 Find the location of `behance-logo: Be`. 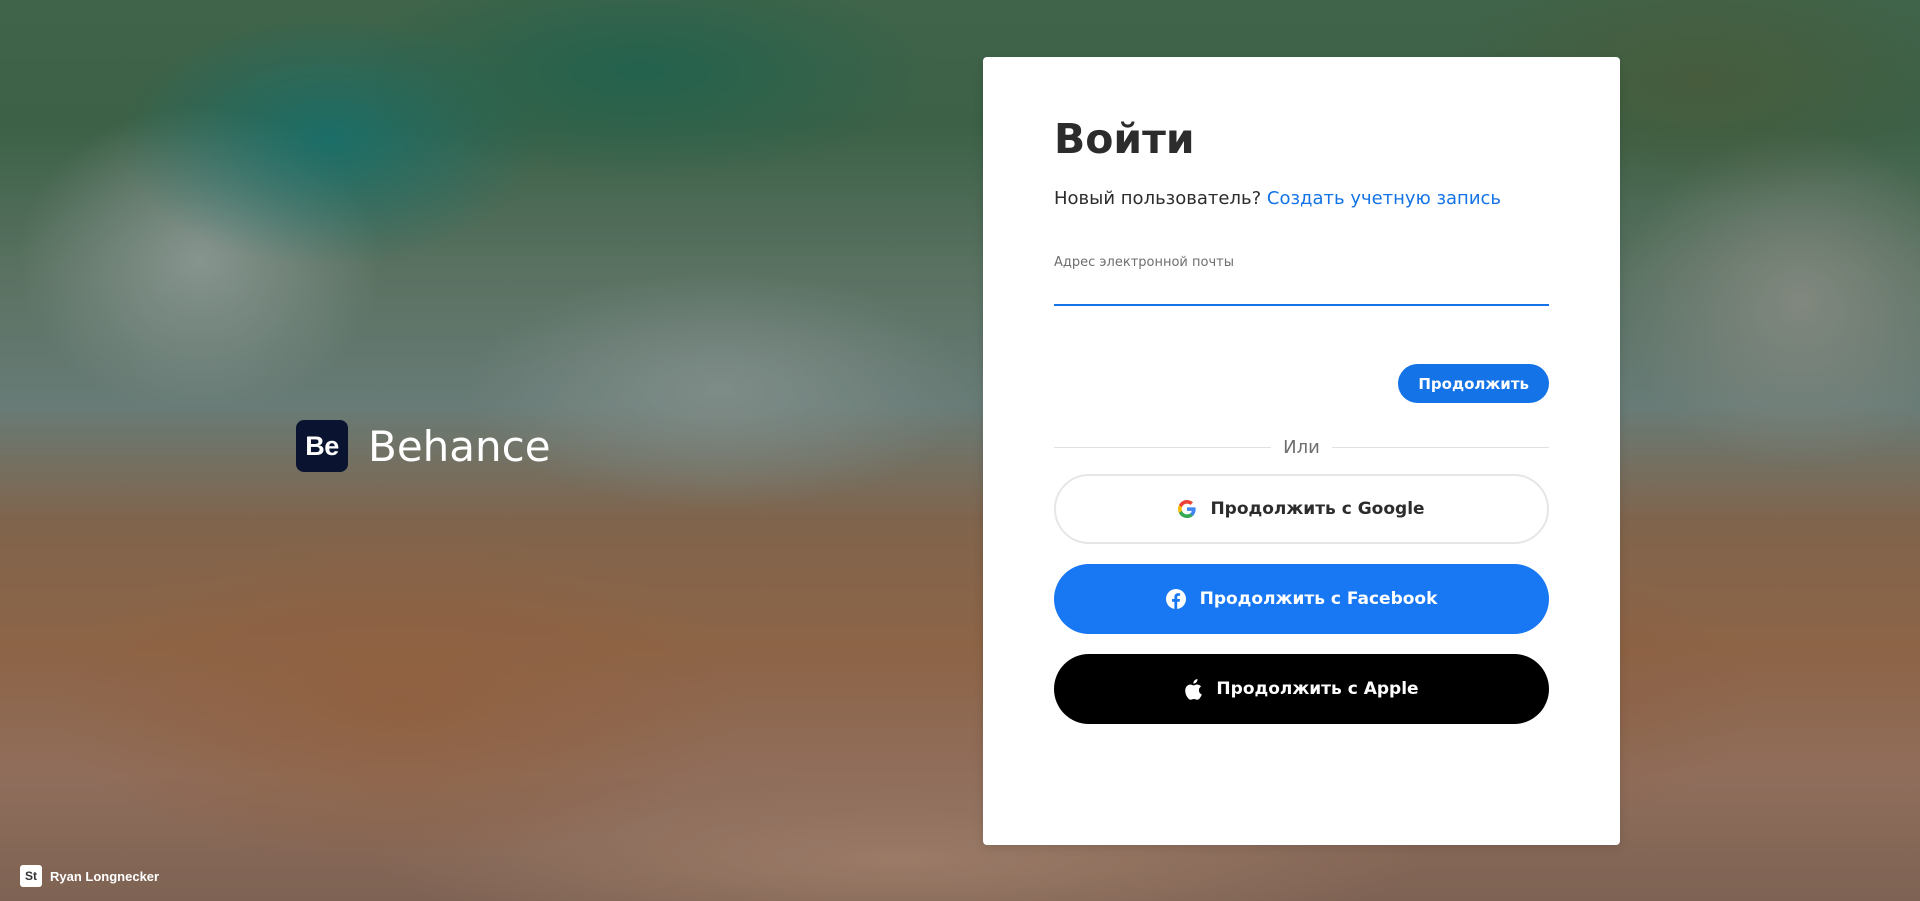

behance-logo: Be is located at coordinates (322, 446).